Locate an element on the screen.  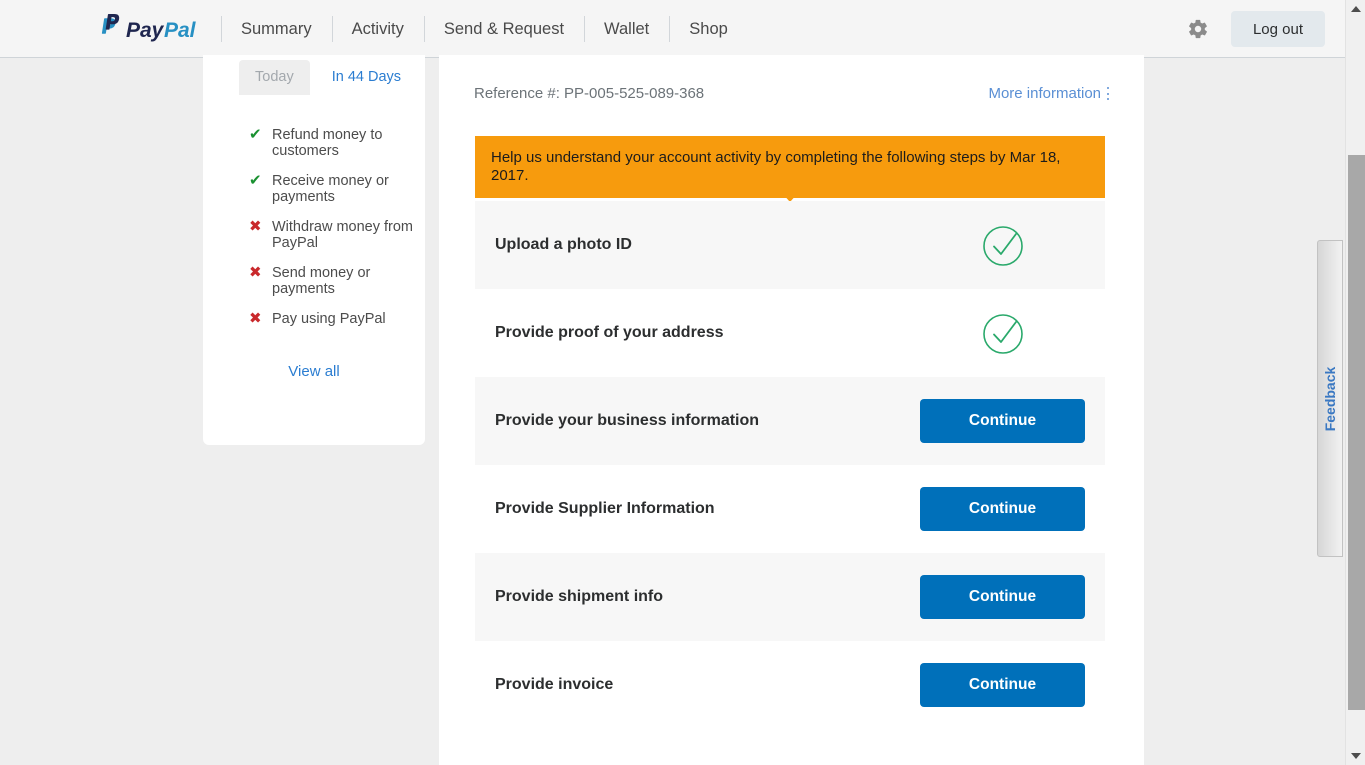
list-item: ✖ Send money or payments is located at coordinates (334, 281).